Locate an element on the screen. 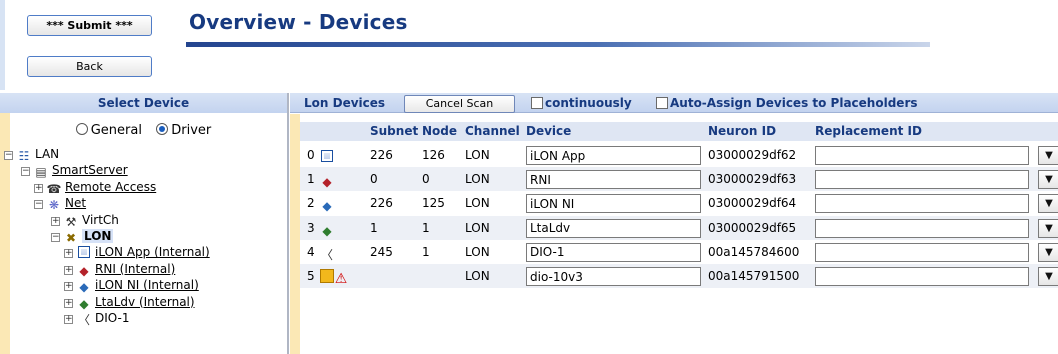 This screenshot has width=1058, height=354. back-button: Back is located at coordinates (89, 66).